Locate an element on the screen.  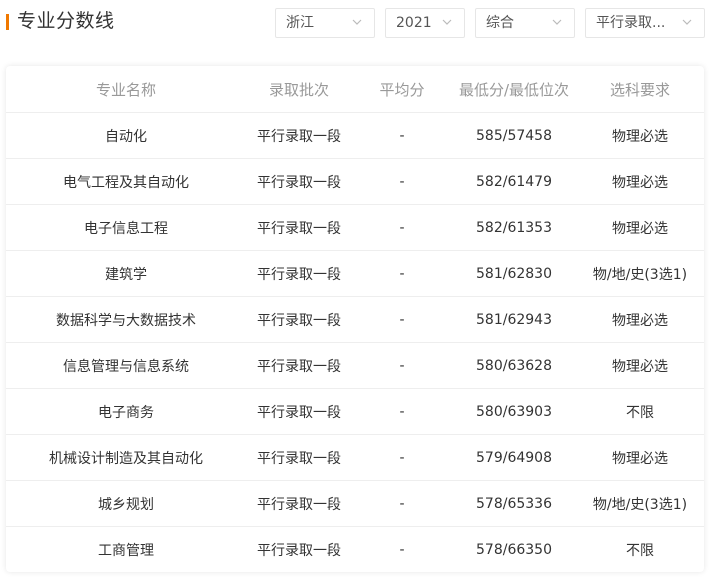
cell-major: 城乡规划 is located at coordinates (126, 503).